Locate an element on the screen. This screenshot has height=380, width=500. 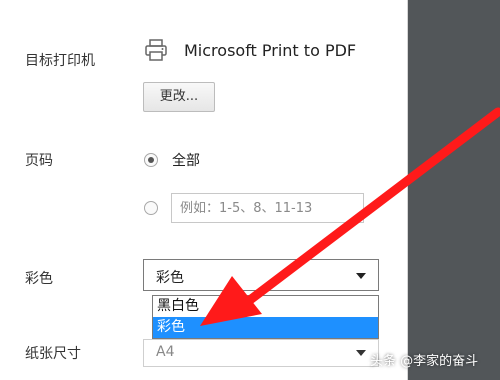
paper-size-value: A4 is located at coordinates (165, 352).